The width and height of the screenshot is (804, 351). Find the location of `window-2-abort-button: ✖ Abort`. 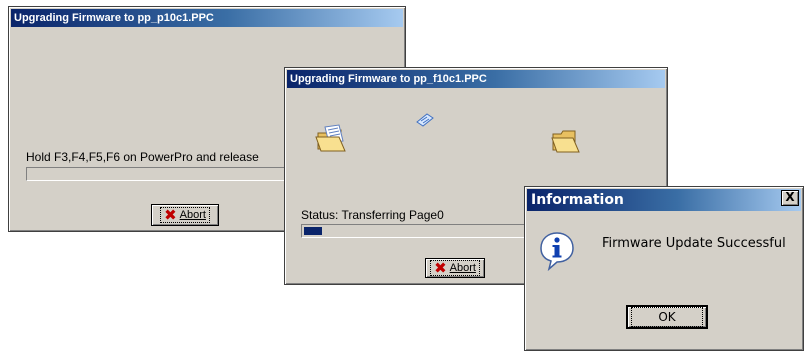

window-2-abort-button: ✖ Abort is located at coordinates (455, 268).